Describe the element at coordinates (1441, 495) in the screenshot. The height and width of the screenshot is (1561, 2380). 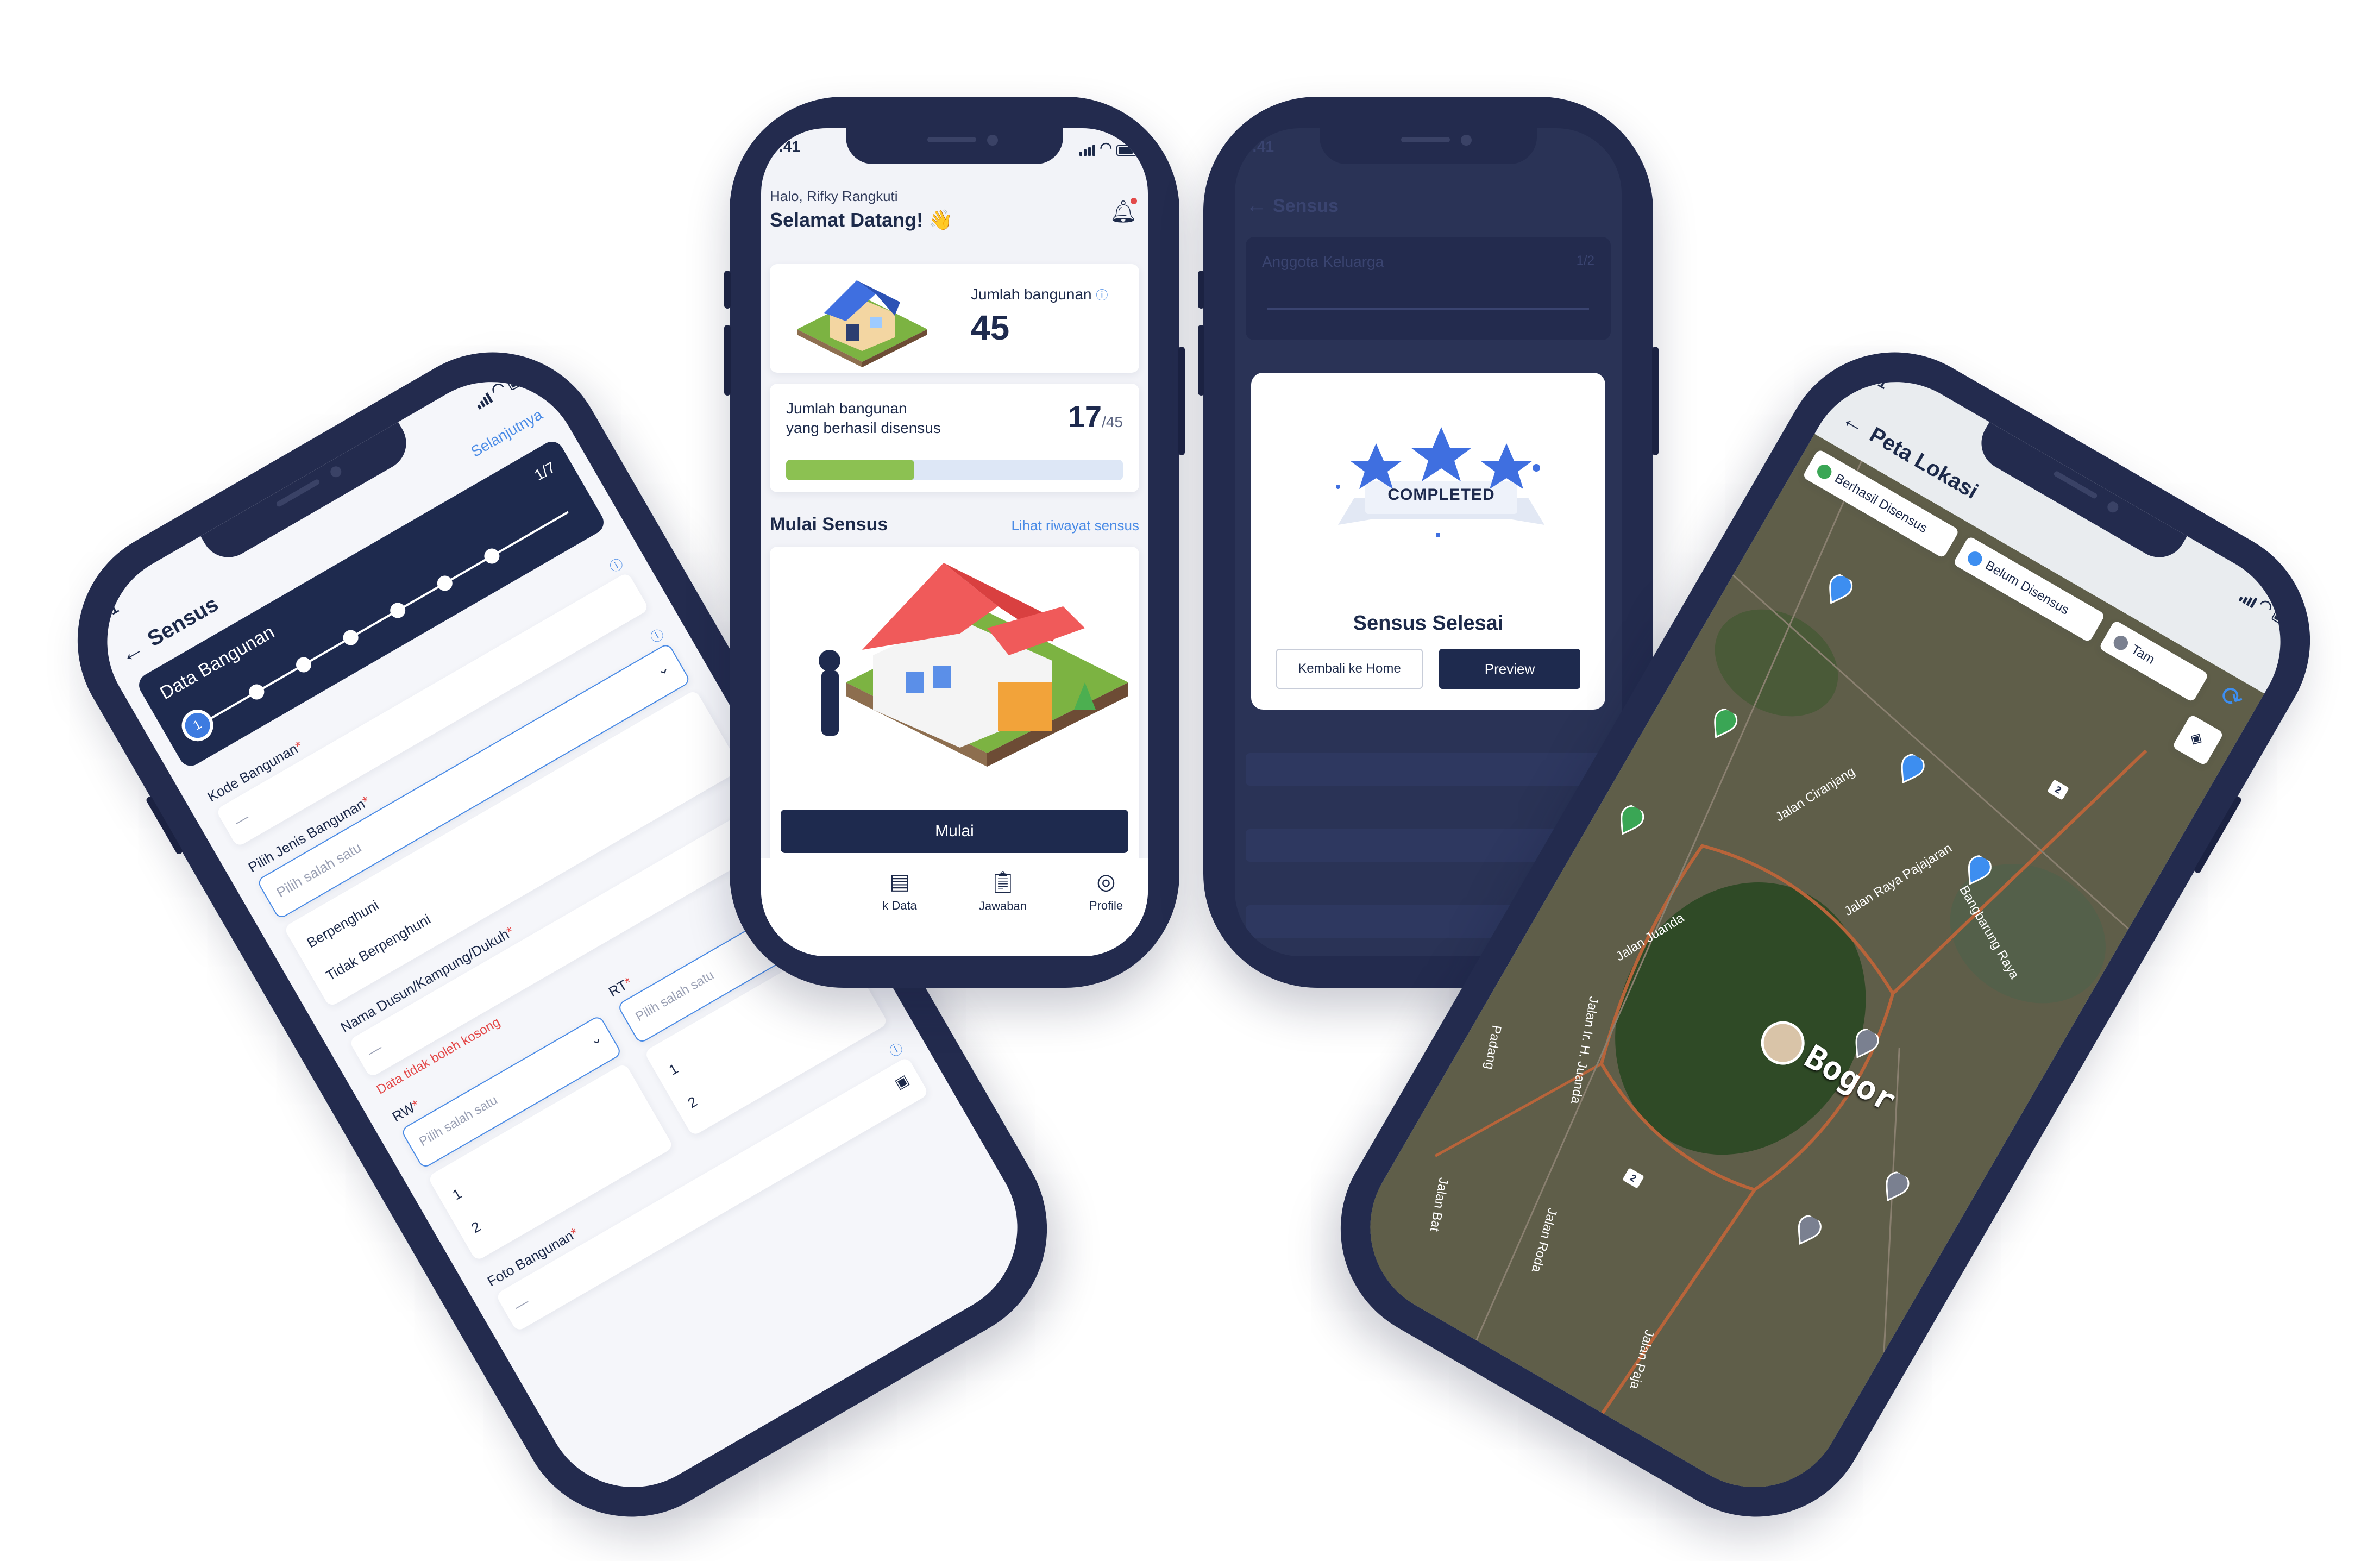
I see `badge-text: COMPLETED` at that location.